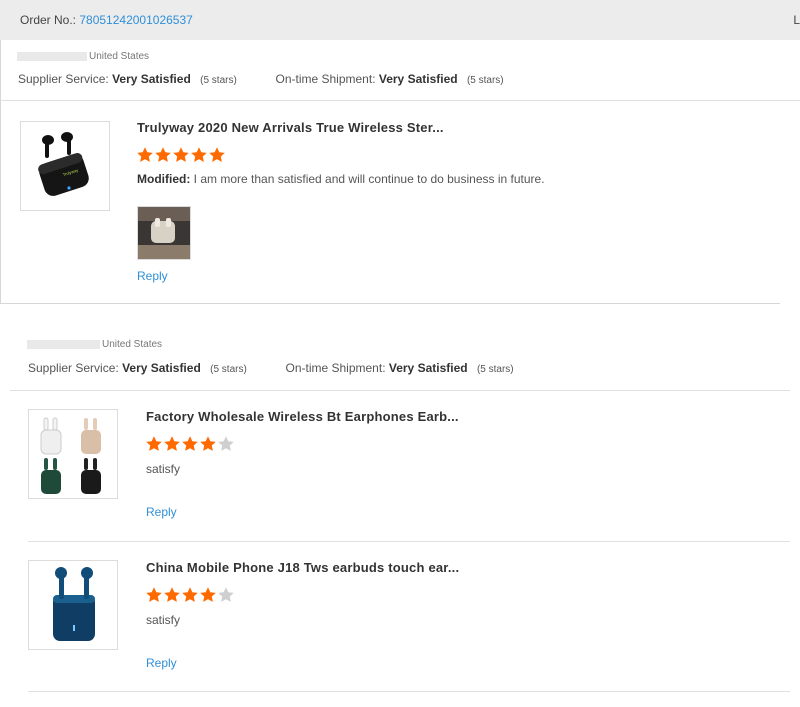 The image size is (800, 707). Describe the element at coordinates (135, 20) in the screenshot. I see `order-number-link: 78051242001026537` at that location.